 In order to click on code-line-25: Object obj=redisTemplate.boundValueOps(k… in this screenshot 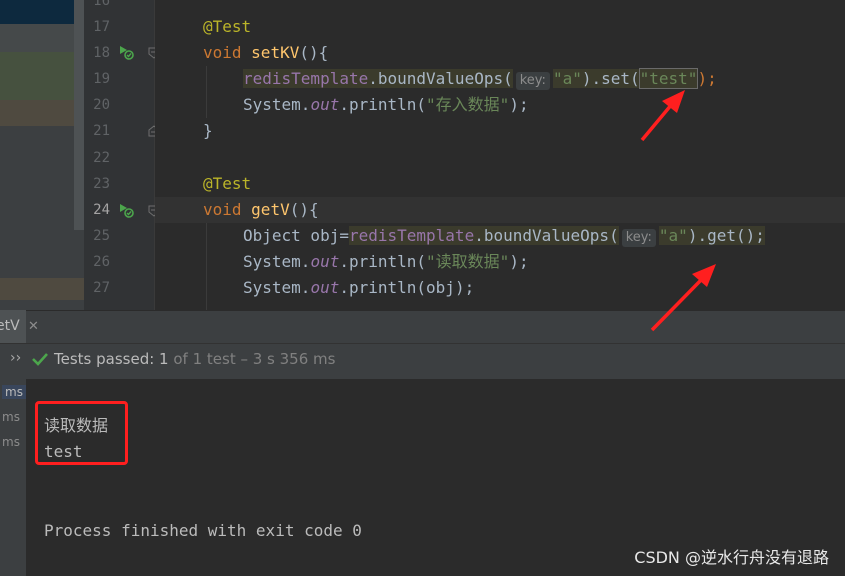, I will do `click(504, 236)`.